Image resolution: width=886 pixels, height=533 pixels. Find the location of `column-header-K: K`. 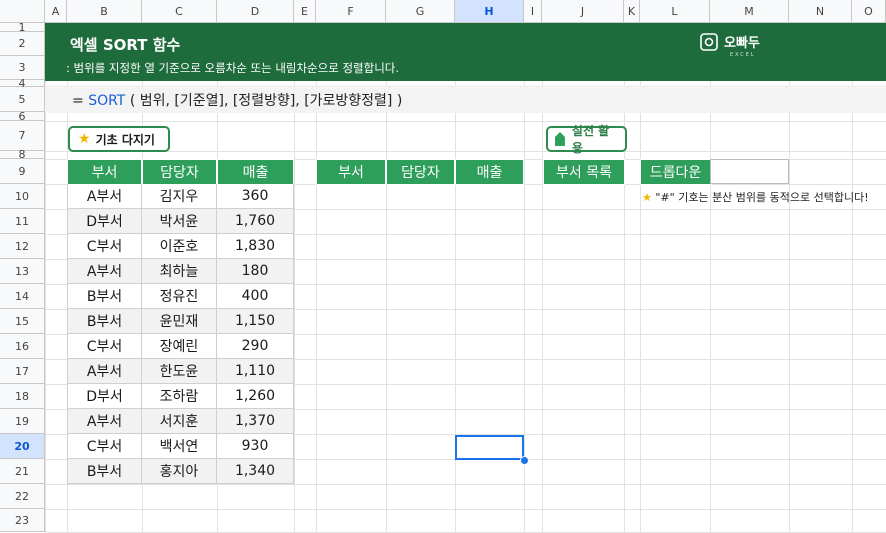

column-header-K: K is located at coordinates (632, 11).